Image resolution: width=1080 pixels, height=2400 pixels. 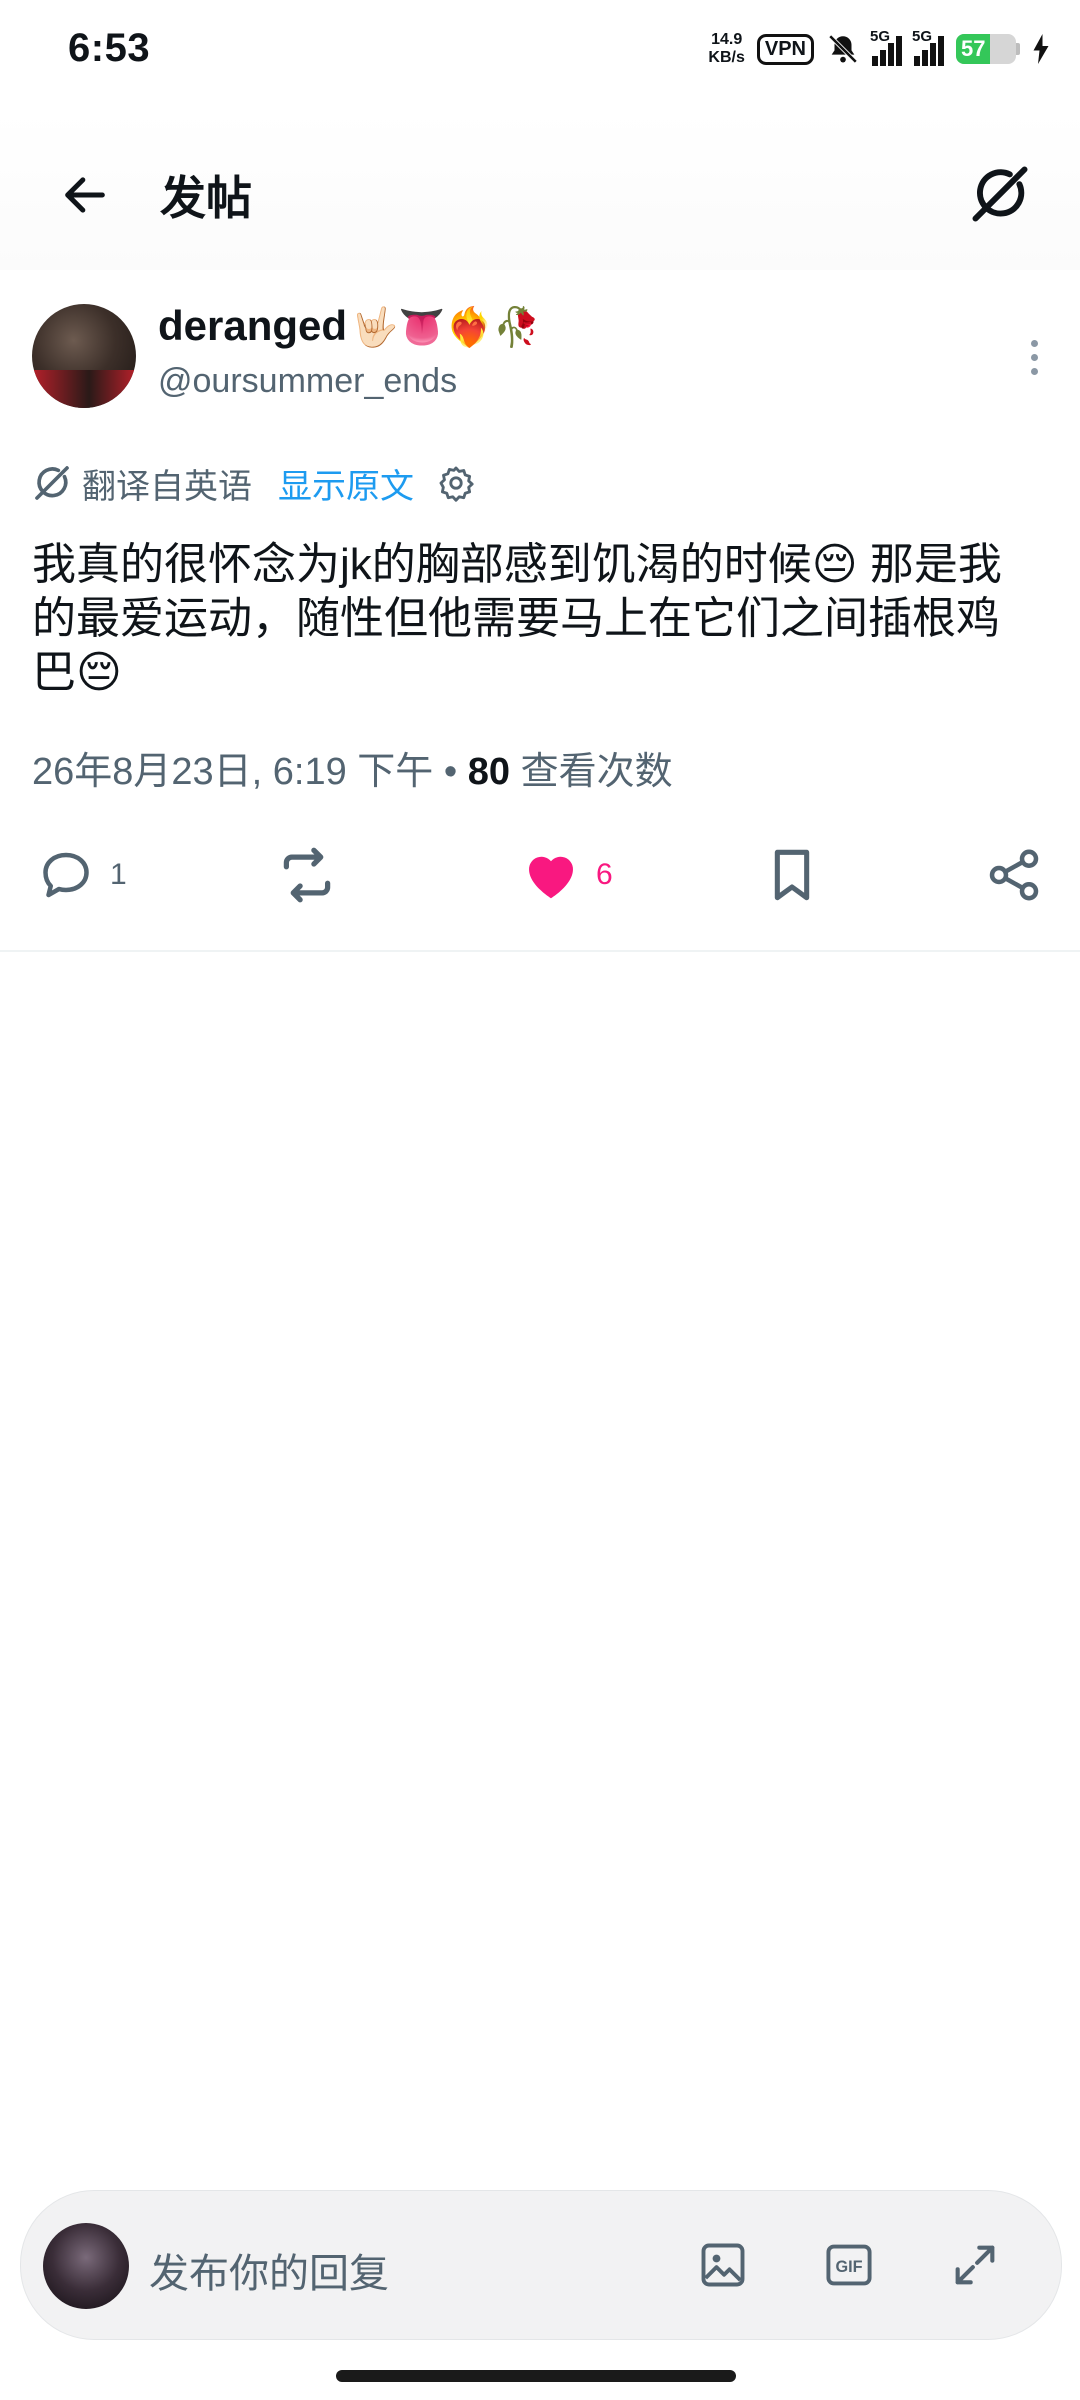 What do you see at coordinates (988, 49) in the screenshot?
I see `battery-icon: 57` at bounding box center [988, 49].